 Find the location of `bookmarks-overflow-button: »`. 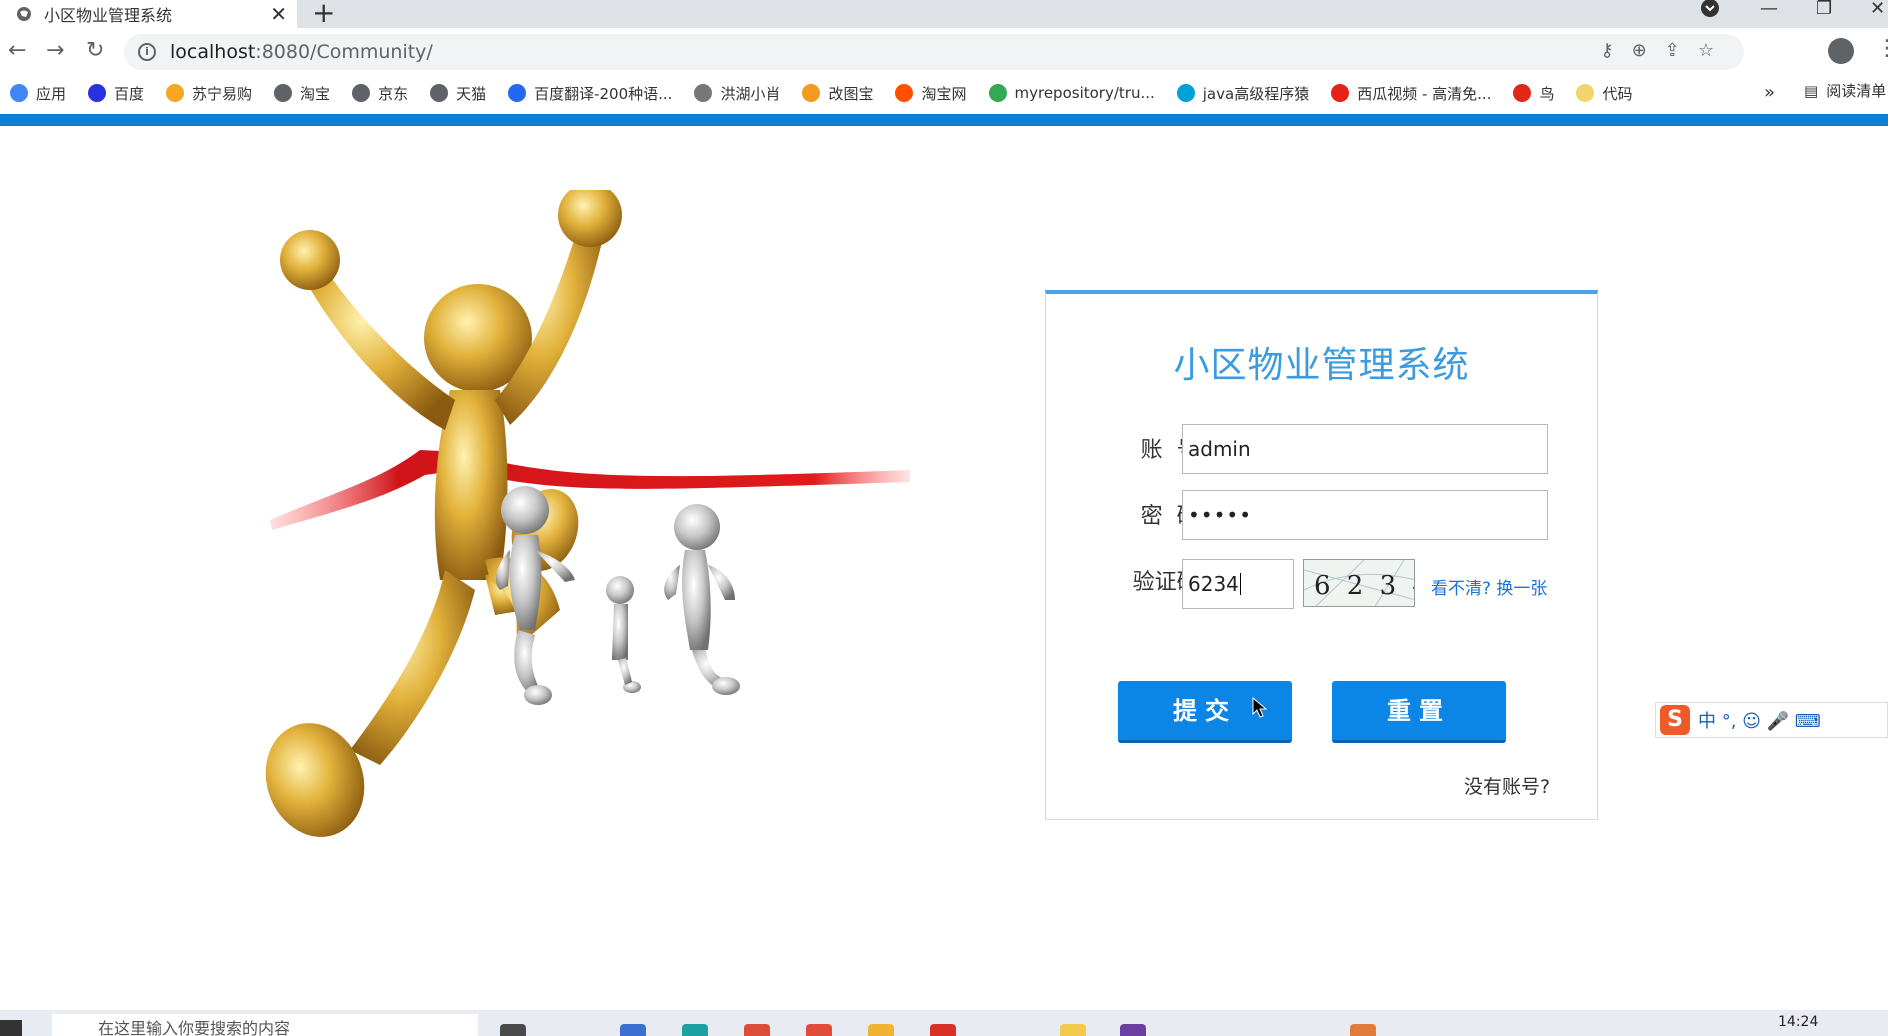

bookmarks-overflow-button: » is located at coordinates (1769, 92).